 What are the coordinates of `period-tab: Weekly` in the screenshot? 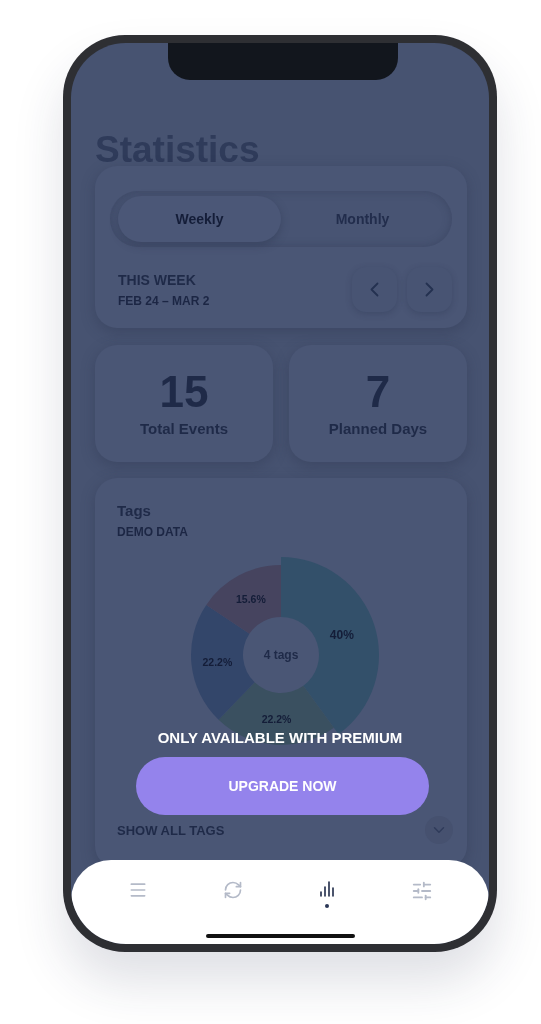 It's located at (199, 219).